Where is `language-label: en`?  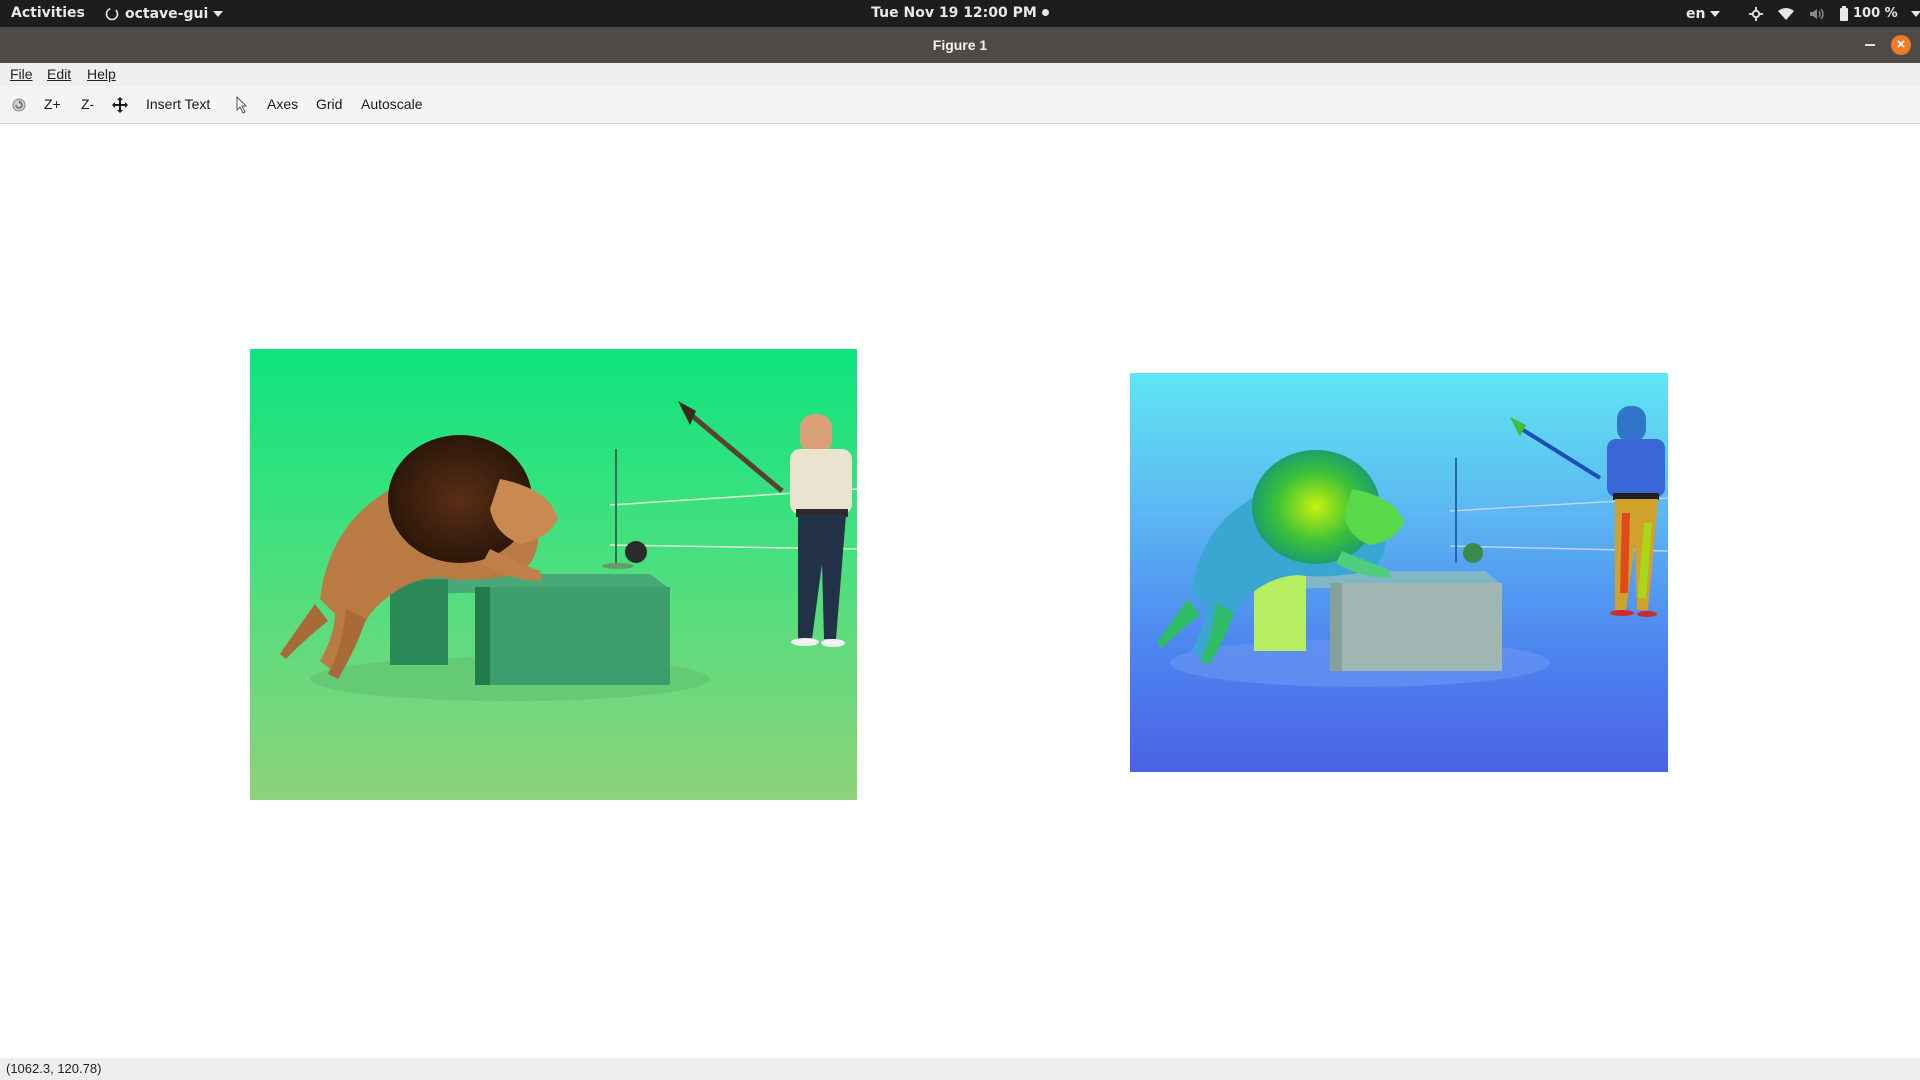
language-label: en is located at coordinates (1696, 13).